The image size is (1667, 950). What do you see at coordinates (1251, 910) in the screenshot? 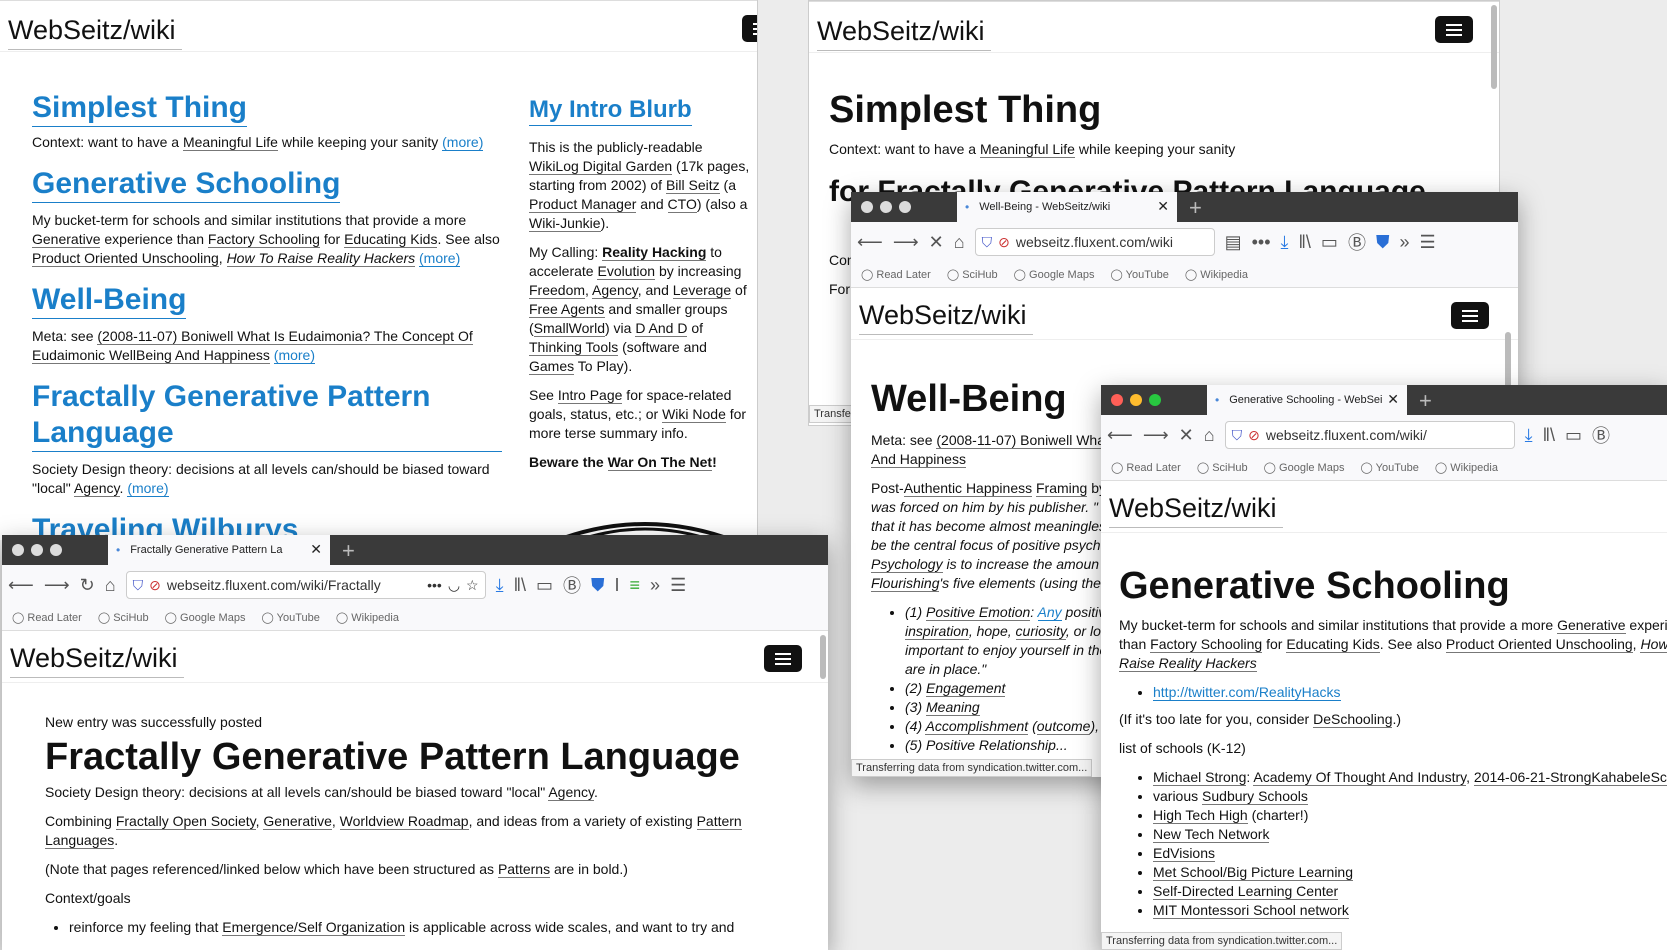
I see `link: MIT Montessori School network` at bounding box center [1251, 910].